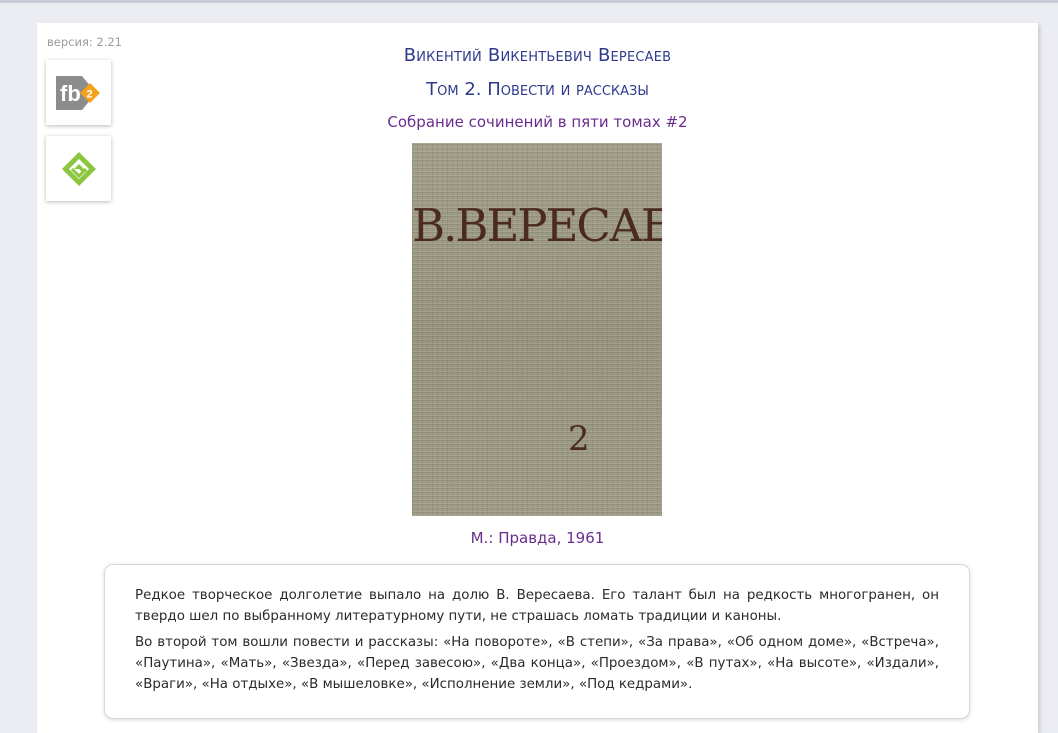  Describe the element at coordinates (537, 329) in the screenshot. I see `book-cover-image: В.ВЕРЕСАЕВ 2` at that location.